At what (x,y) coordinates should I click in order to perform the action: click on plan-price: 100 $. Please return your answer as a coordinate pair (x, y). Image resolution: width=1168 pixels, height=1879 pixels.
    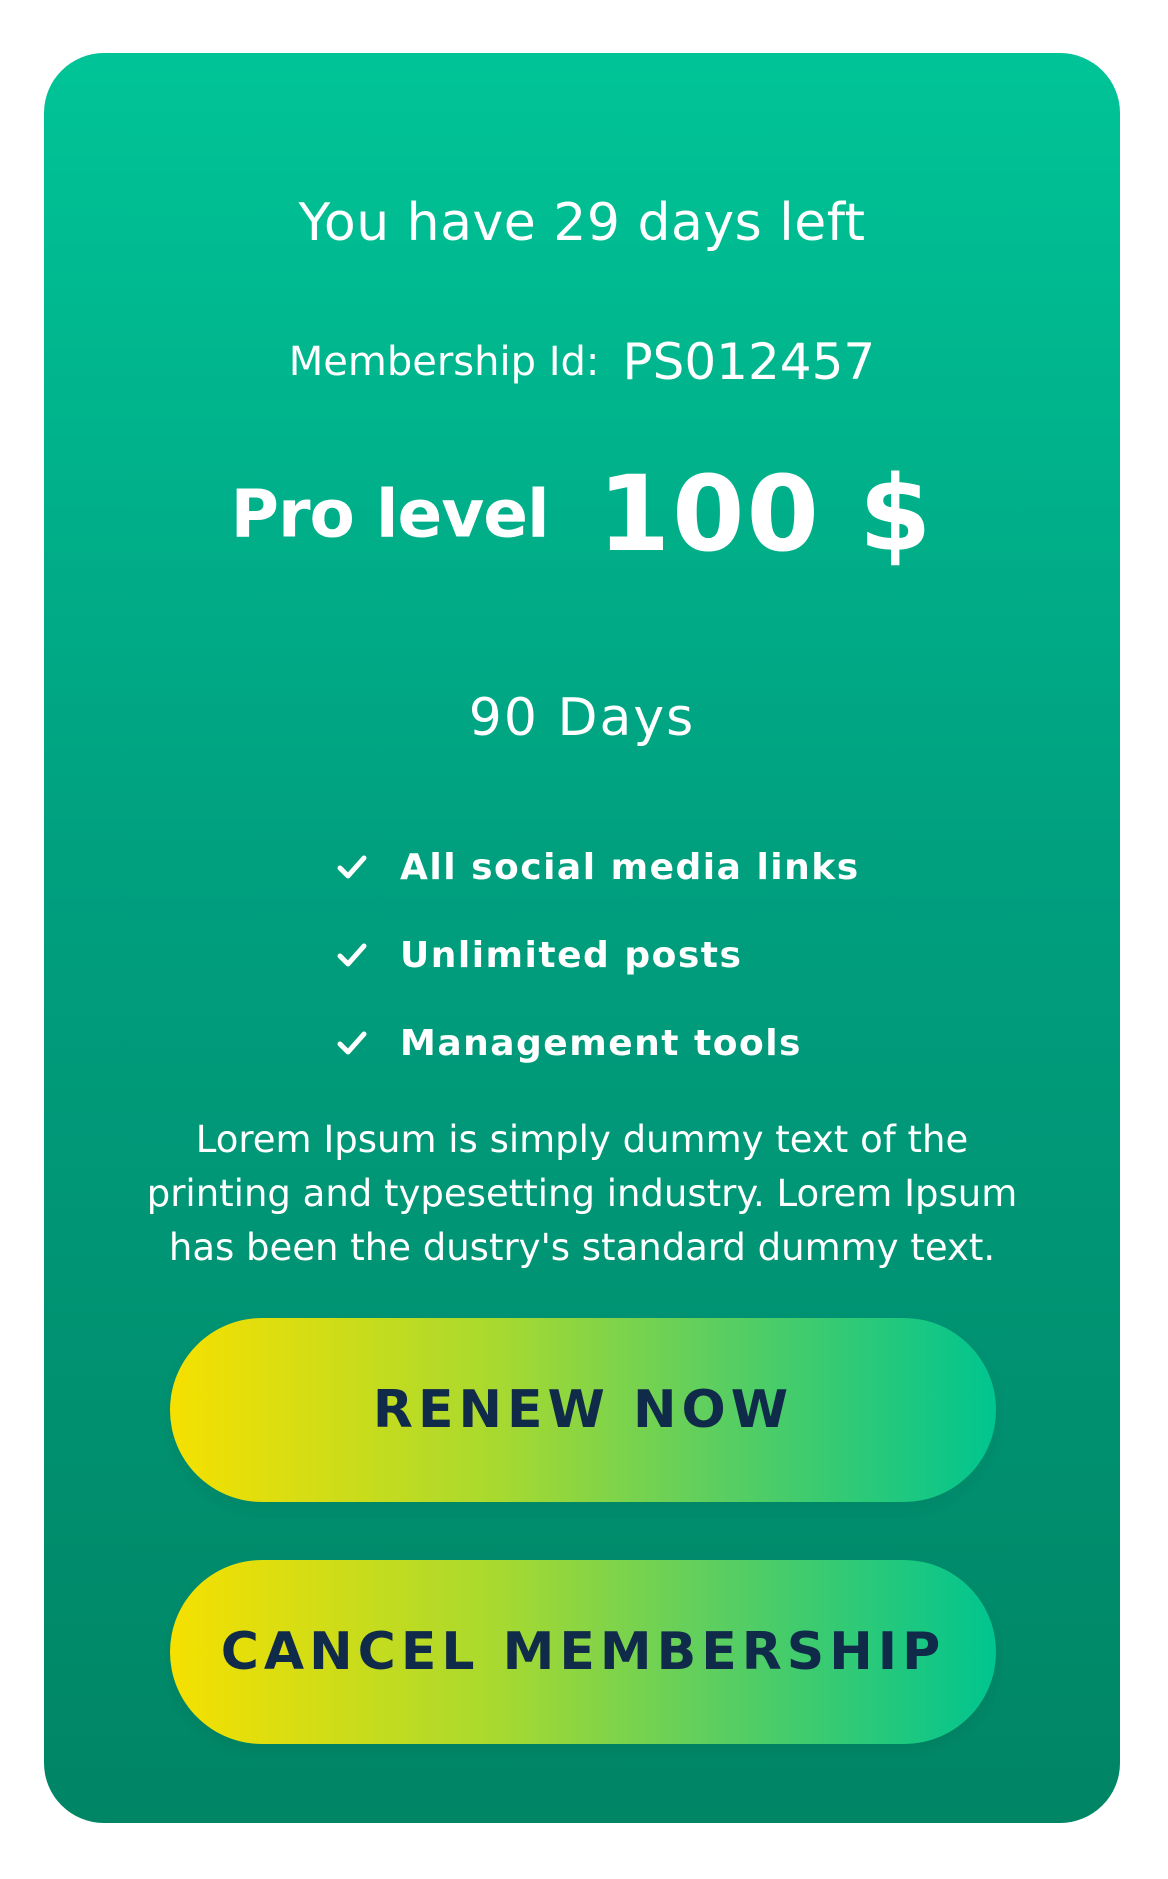
    Looking at the image, I should click on (765, 514).